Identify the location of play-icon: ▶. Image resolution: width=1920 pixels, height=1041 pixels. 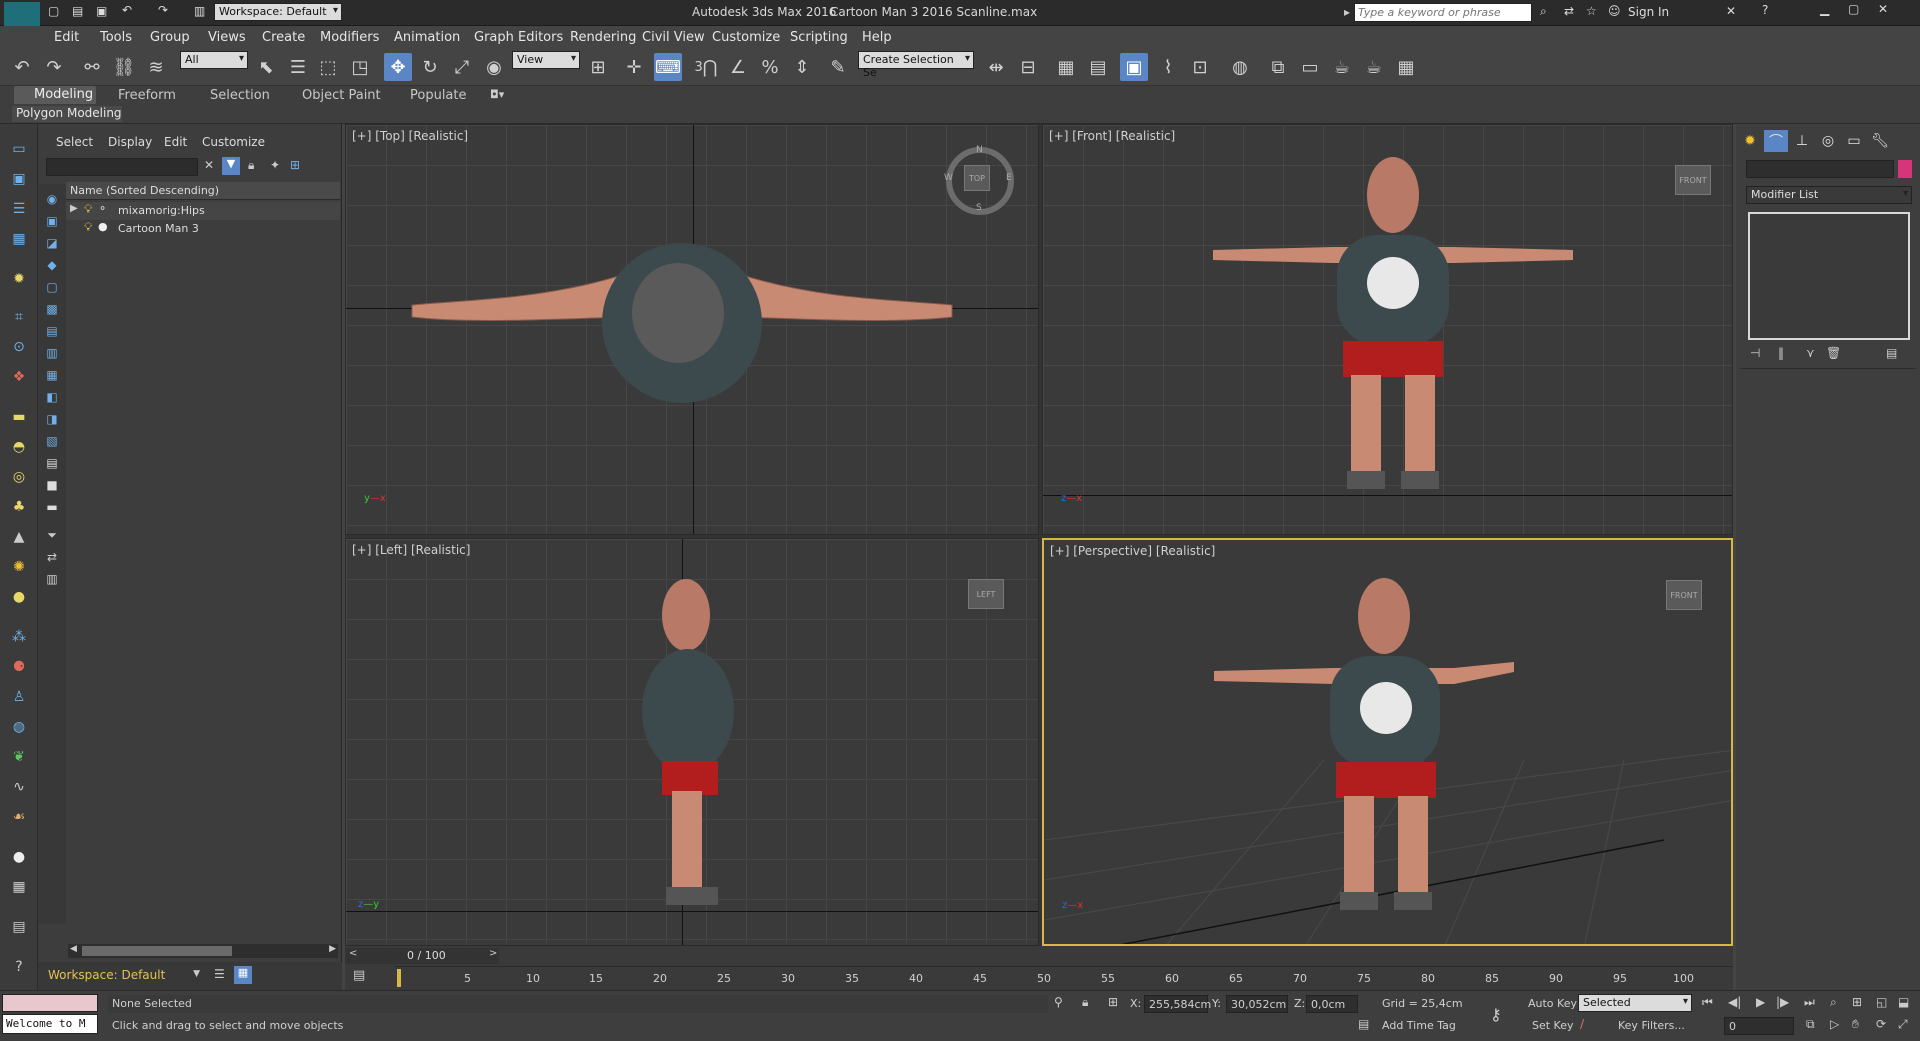
(1760, 1002).